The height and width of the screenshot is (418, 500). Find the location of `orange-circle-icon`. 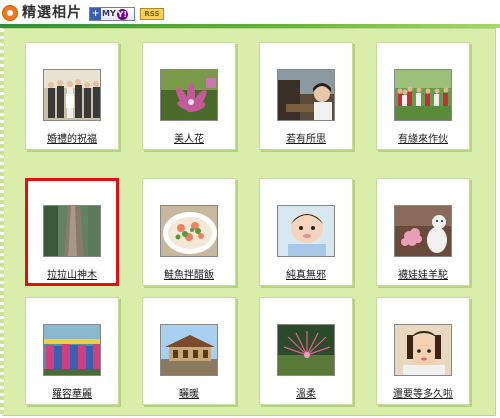

orange-circle-icon is located at coordinates (10, 13).